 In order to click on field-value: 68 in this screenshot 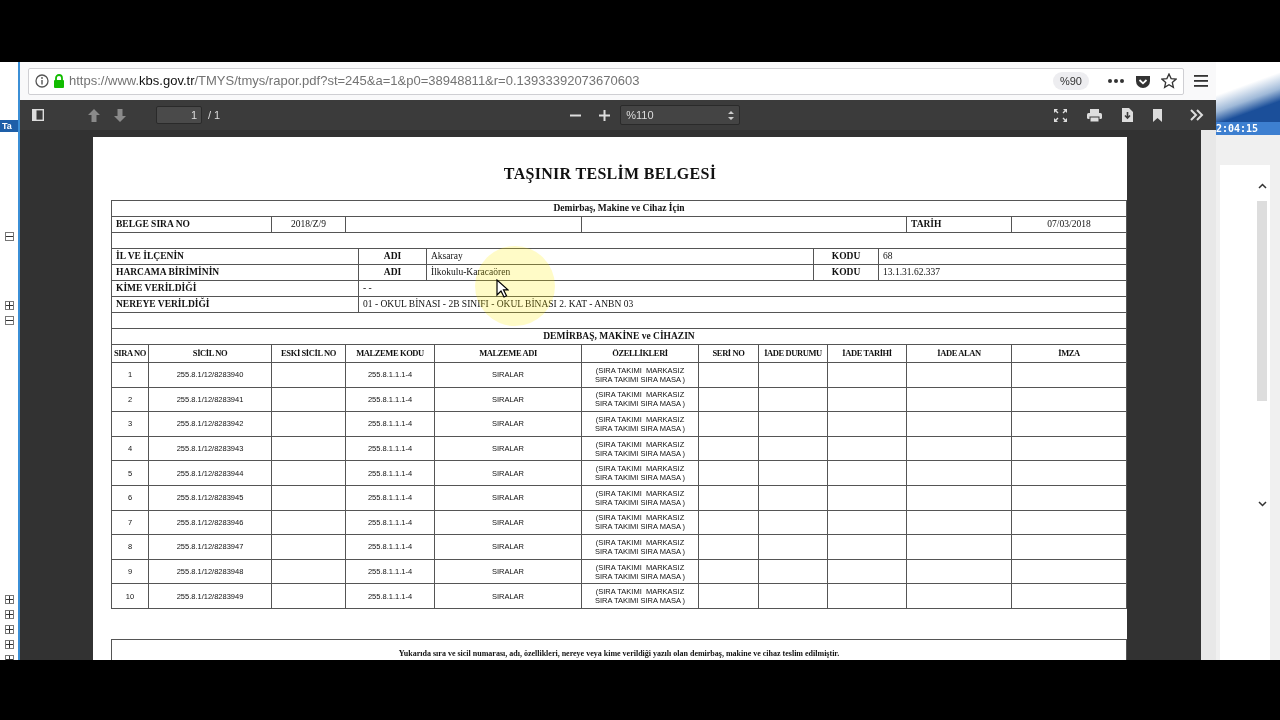, I will do `click(1002, 256)`.